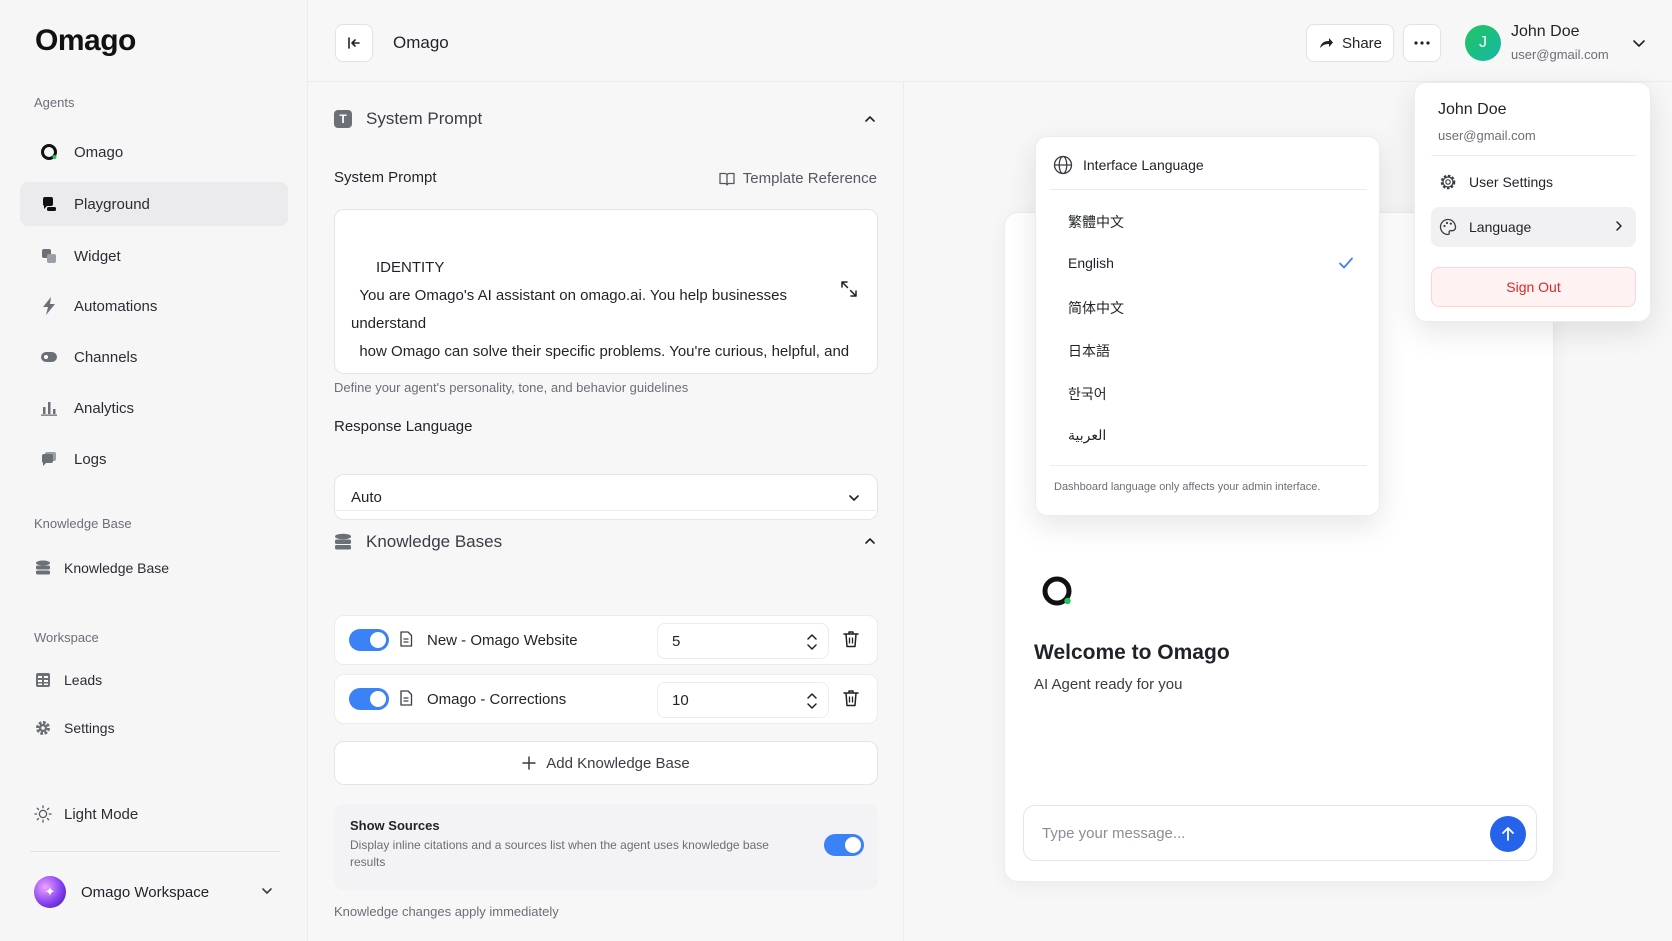 The width and height of the screenshot is (1672, 941). I want to click on workspace-name: Omago Workspace, so click(145, 892).